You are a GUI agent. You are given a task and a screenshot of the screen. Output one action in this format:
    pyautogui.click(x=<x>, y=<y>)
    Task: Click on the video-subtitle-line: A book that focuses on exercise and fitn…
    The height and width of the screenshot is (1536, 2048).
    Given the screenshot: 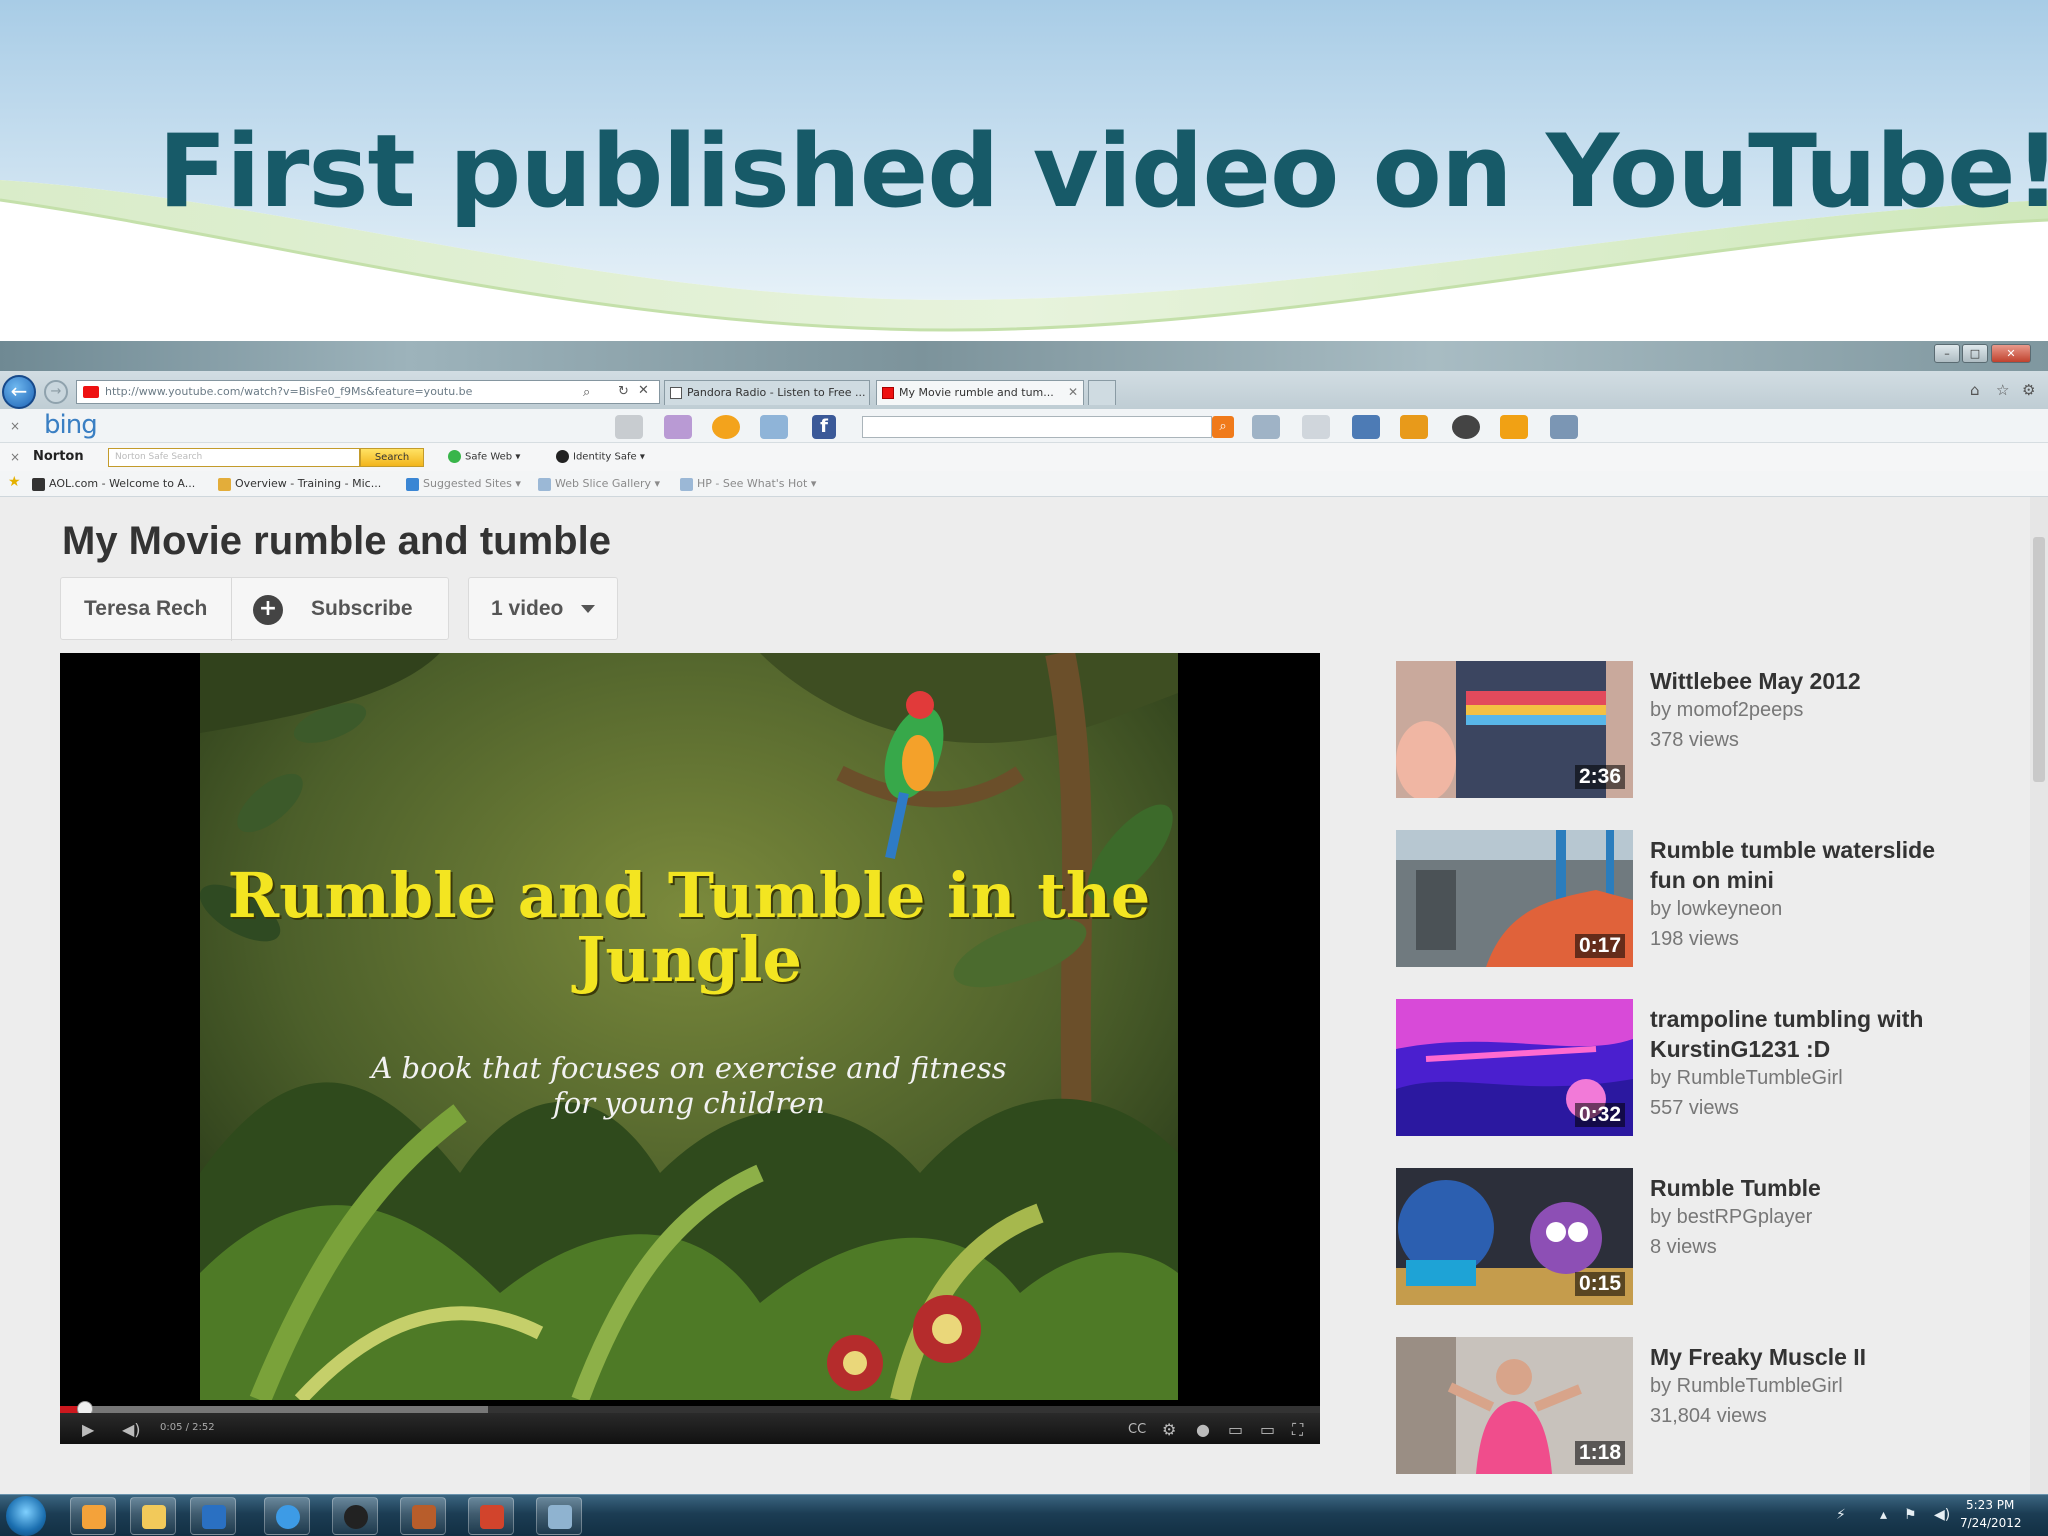 What is the action you would take?
    pyautogui.click(x=689, y=1068)
    